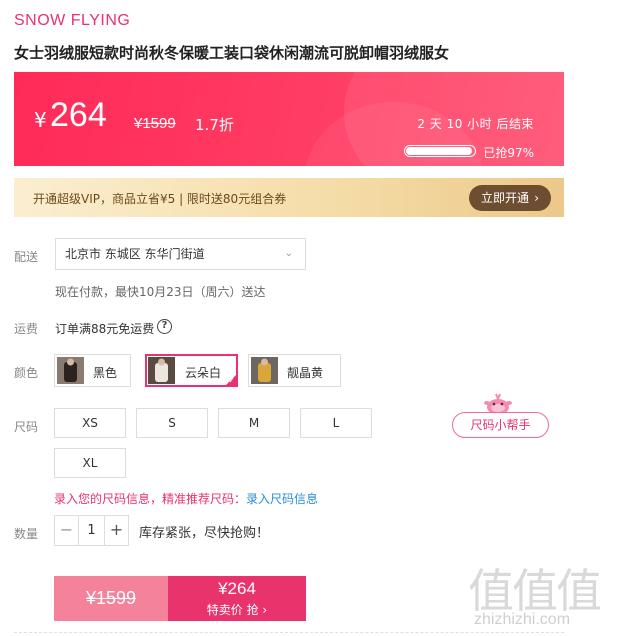 The width and height of the screenshot is (617, 636). Describe the element at coordinates (160, 292) in the screenshot. I see `delivery-estimate: 现在付款，最快10月23日（周六）送达` at that location.